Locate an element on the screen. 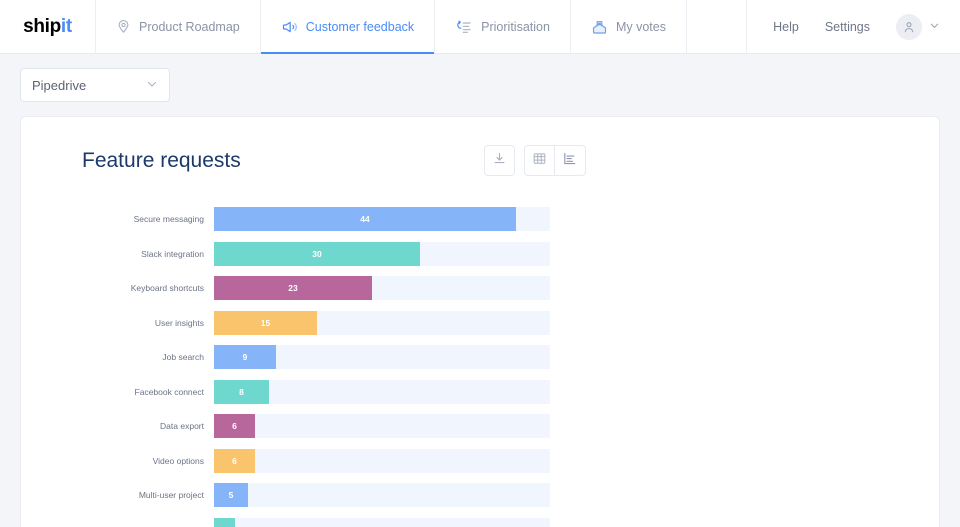 The height and width of the screenshot is (527, 960). chart-row: Facebook connect 8 is located at coordinates (480, 392).